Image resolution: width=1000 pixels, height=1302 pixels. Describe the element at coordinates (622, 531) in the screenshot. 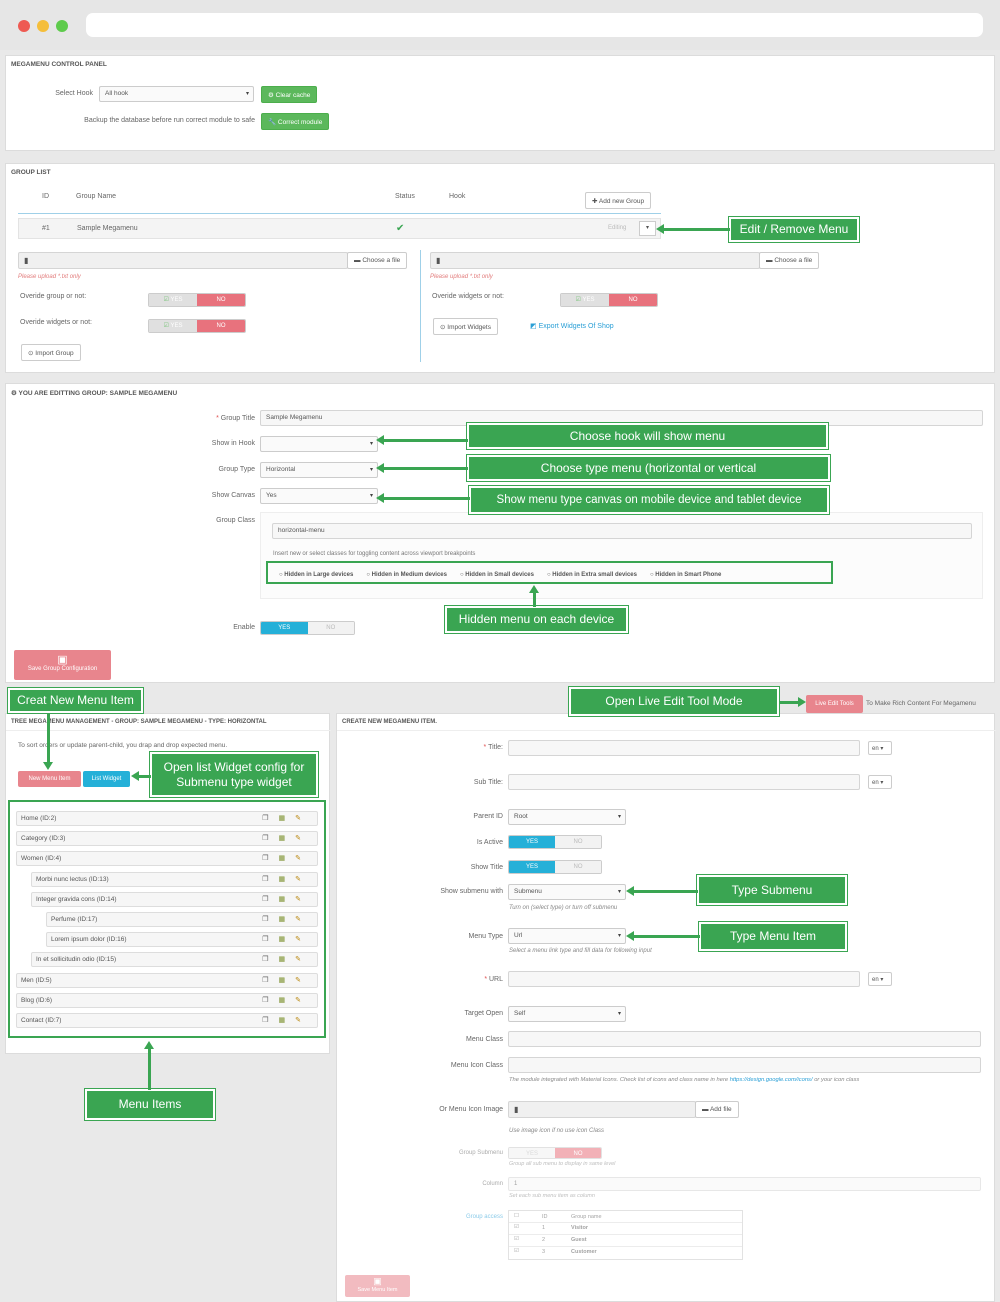

I see `group-class-input: horizontal-menu` at that location.